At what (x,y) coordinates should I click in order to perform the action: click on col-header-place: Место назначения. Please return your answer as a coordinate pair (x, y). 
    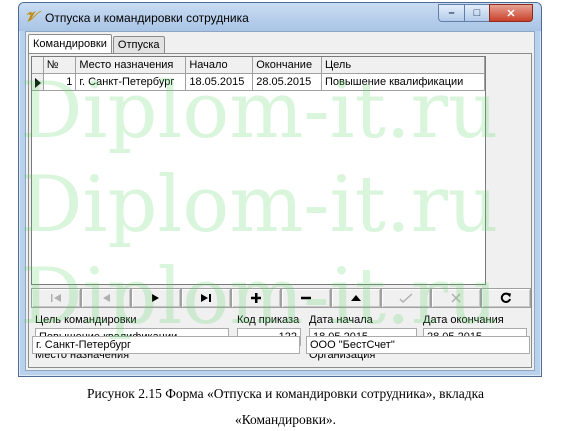
    Looking at the image, I should click on (131, 65).